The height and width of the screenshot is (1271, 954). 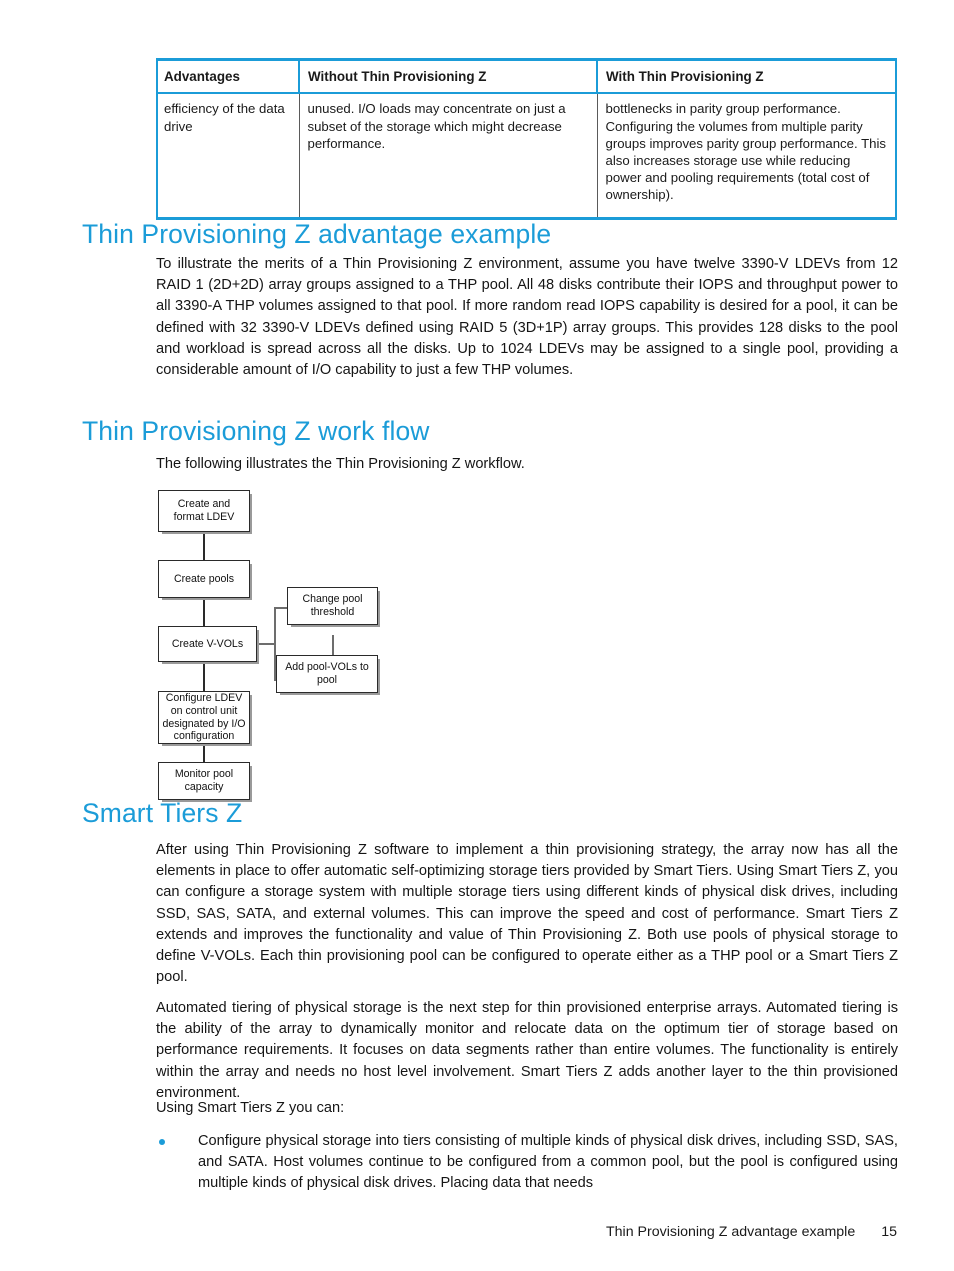 What do you see at coordinates (224, 117) in the screenshot?
I see `cell-advantages: efficiency of the data drive` at bounding box center [224, 117].